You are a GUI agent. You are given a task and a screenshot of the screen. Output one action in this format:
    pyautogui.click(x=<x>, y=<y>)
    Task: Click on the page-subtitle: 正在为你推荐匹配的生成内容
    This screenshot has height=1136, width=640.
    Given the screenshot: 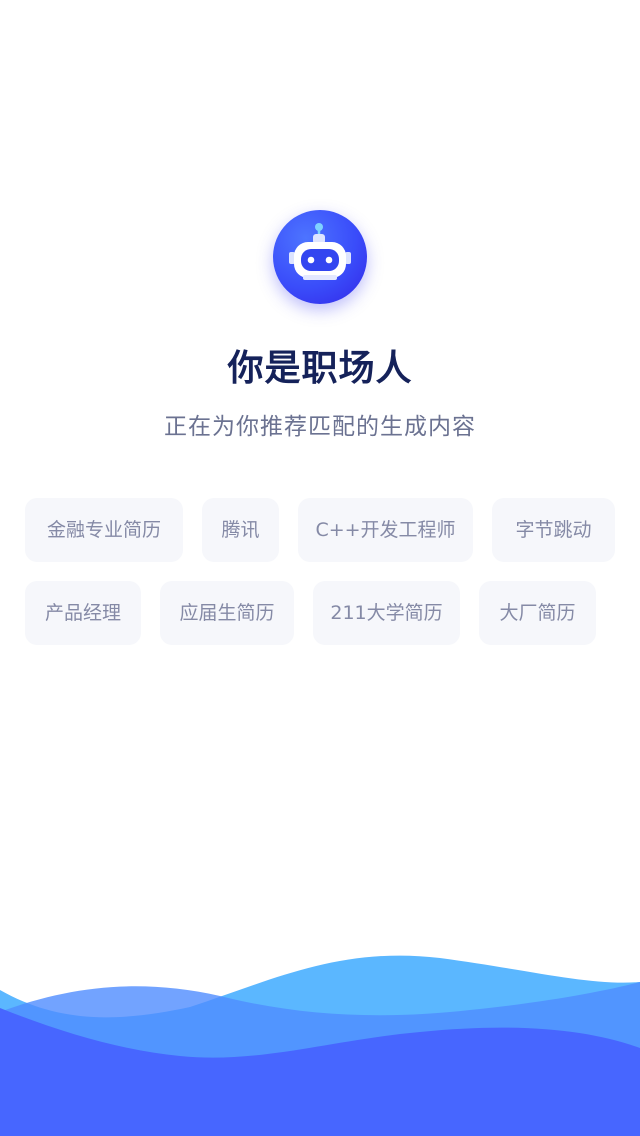 What is the action you would take?
    pyautogui.click(x=320, y=427)
    